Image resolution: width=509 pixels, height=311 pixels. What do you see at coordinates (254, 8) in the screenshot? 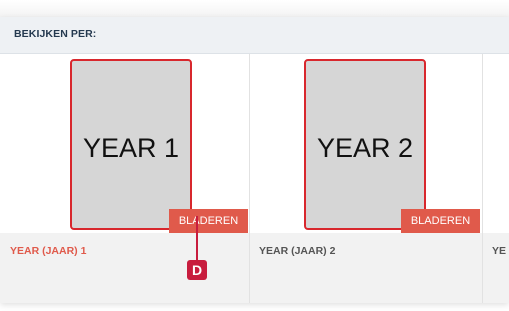
I see `top-shade` at bounding box center [254, 8].